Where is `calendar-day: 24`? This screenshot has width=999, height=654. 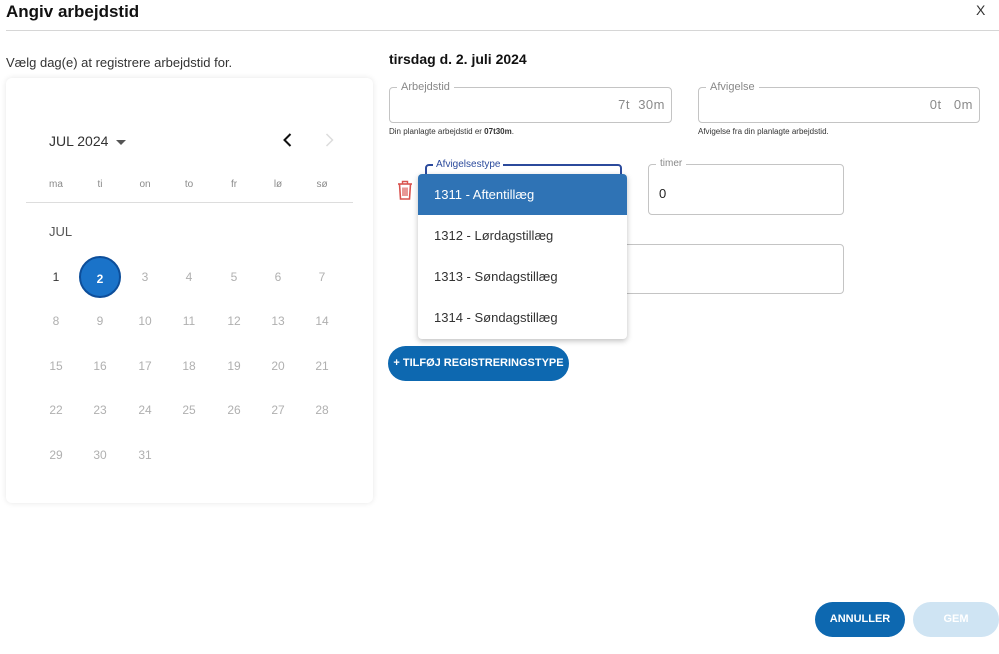 calendar-day: 24 is located at coordinates (145, 410).